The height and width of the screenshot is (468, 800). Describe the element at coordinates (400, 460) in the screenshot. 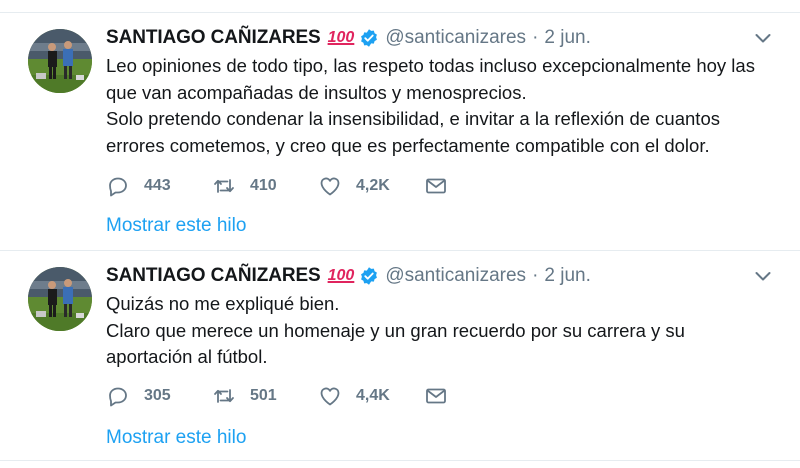

I see `divider` at that location.